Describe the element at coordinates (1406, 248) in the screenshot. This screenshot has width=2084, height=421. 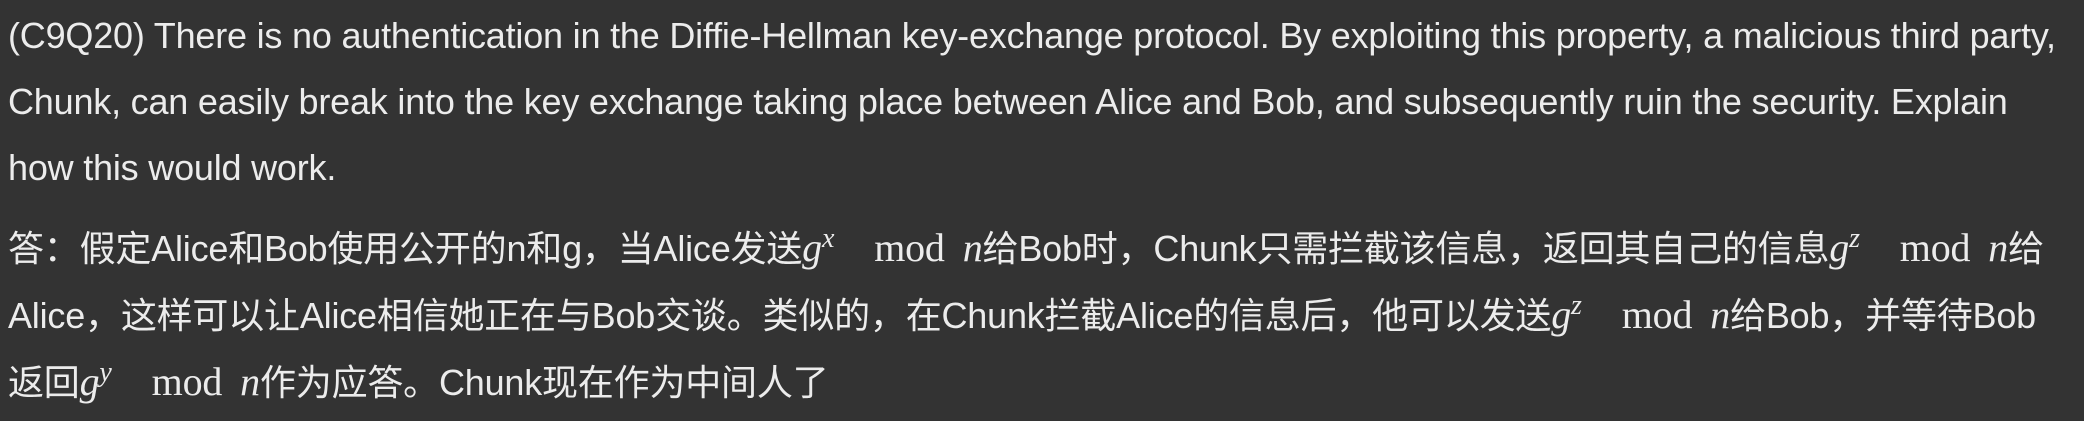
I see `answer-text-2: 给Bob时，Chunk只需拦截该信息，返回其自己的信息` at that location.